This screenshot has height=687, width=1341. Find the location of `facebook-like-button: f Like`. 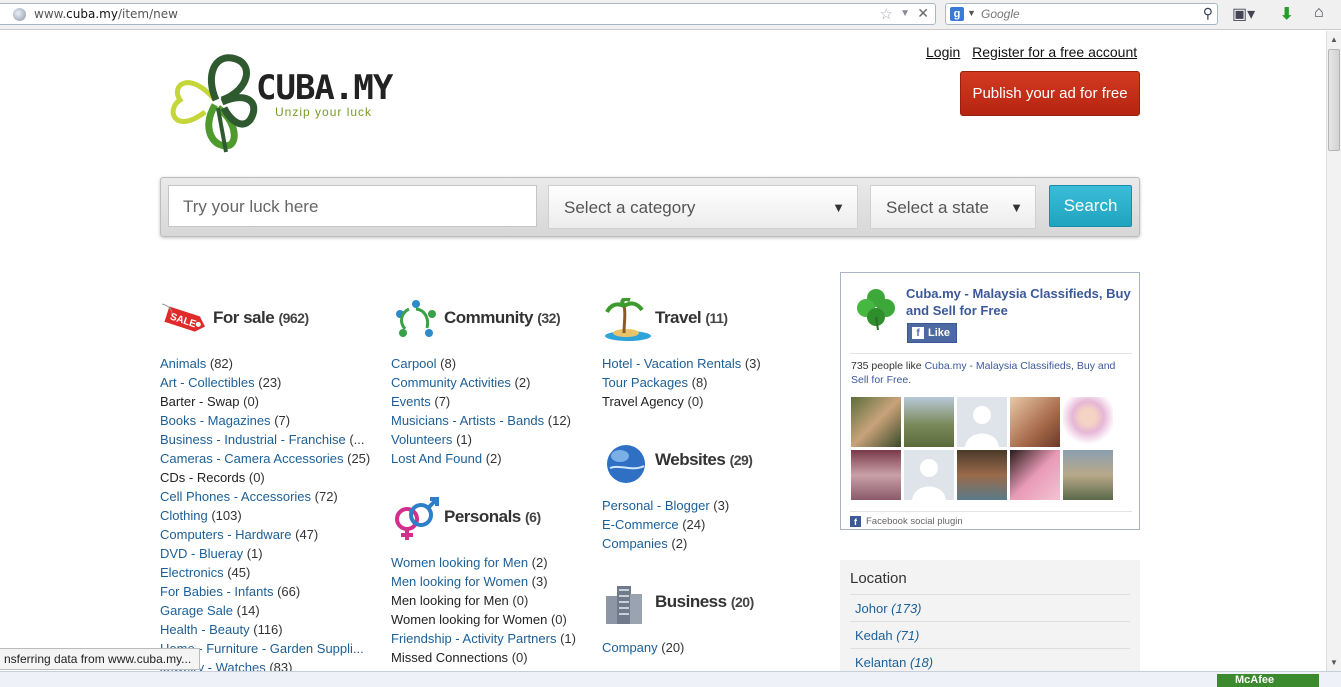

facebook-like-button: f Like is located at coordinates (932, 333).